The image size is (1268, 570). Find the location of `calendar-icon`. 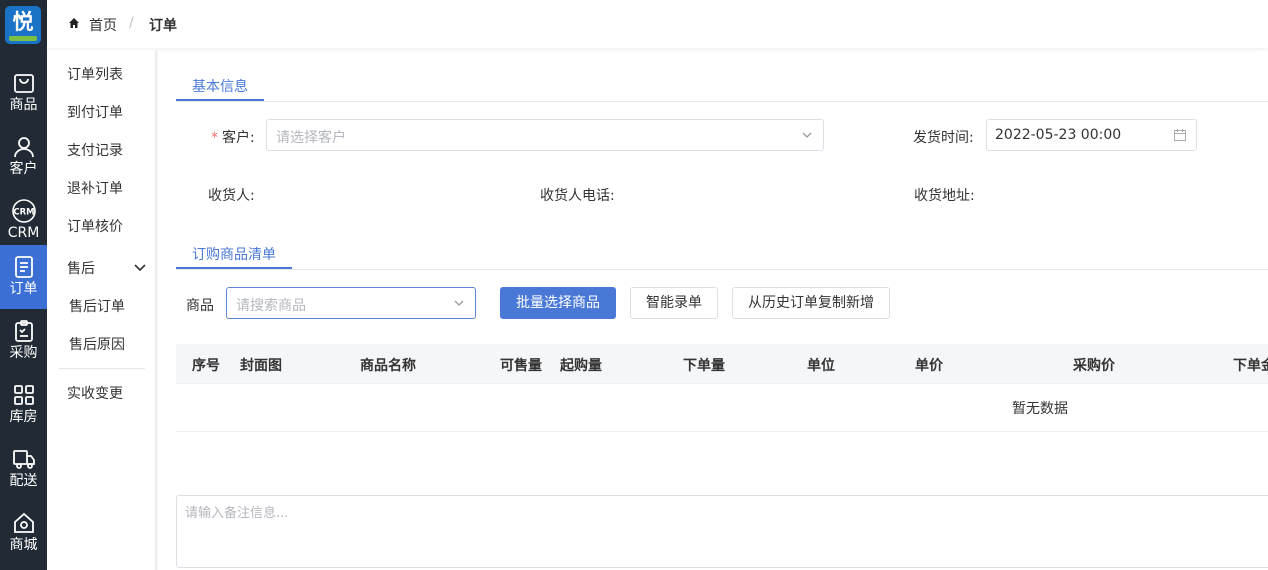

calendar-icon is located at coordinates (1180, 135).